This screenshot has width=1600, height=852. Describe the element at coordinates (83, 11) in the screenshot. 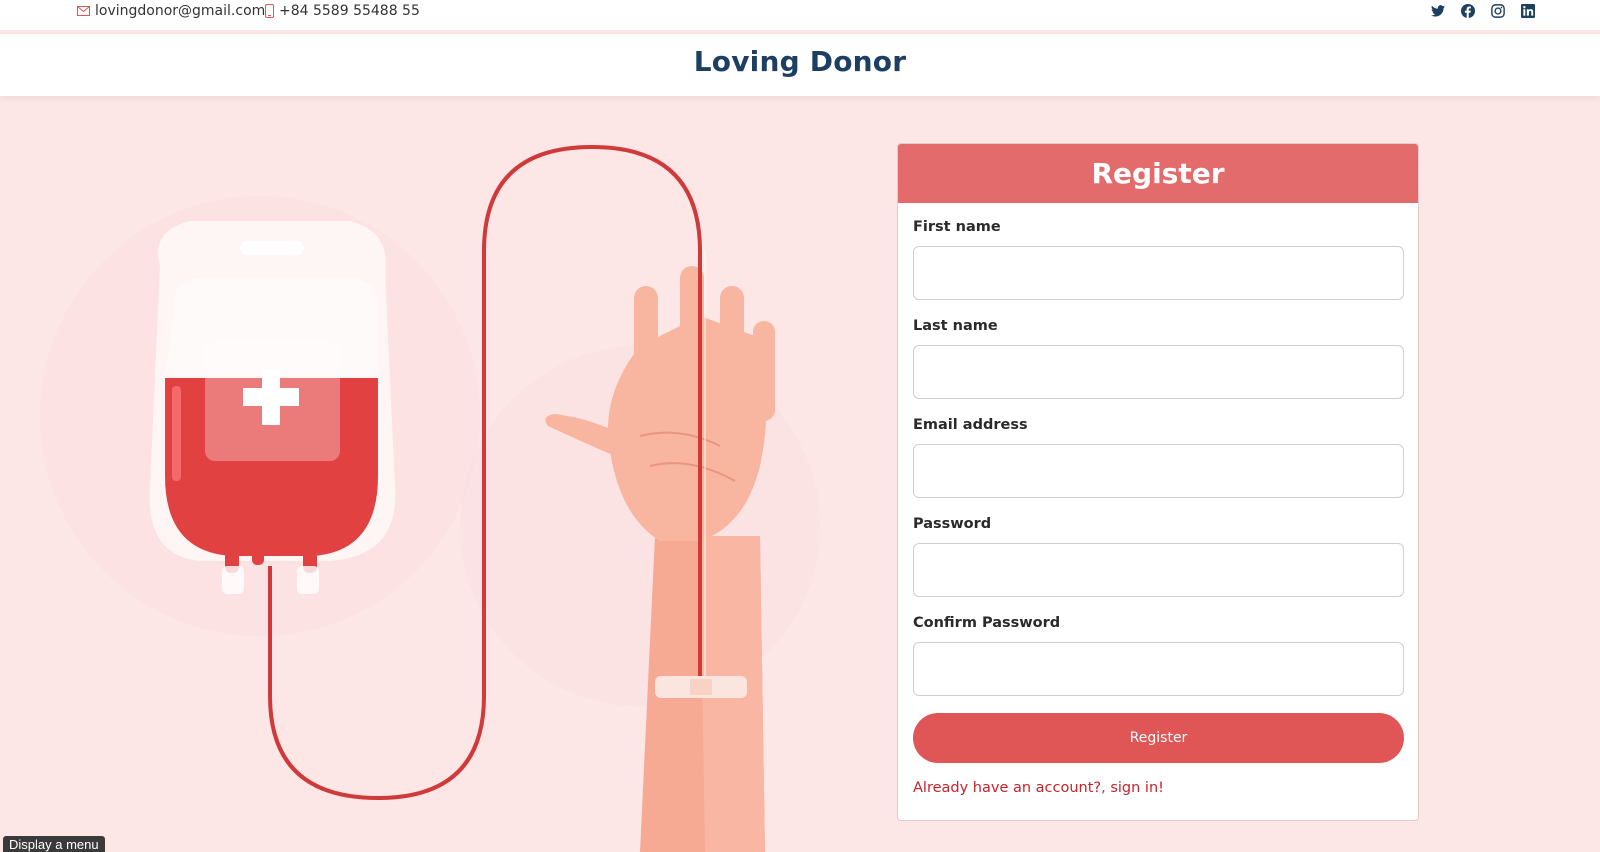

I see `mail-icon` at that location.